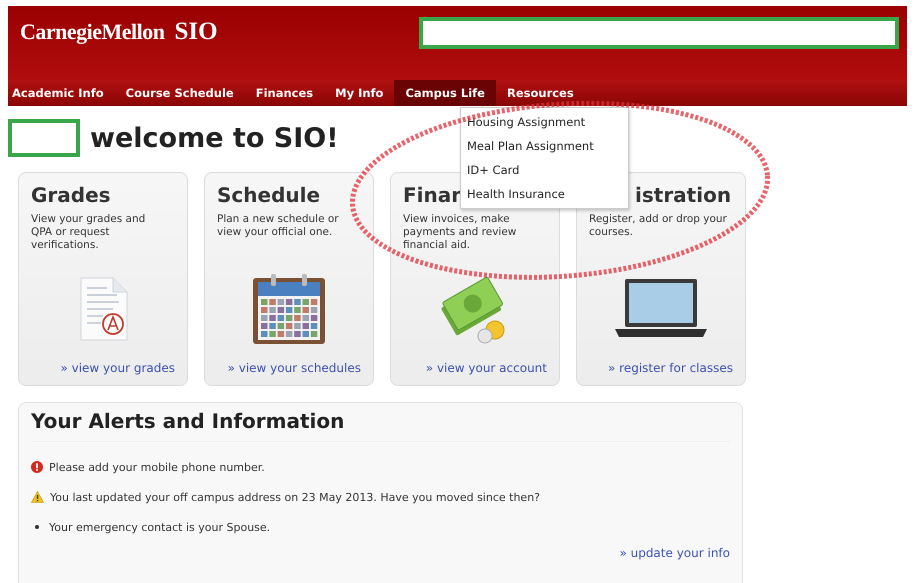  I want to click on card-description: Plan a new schedule or view your official one., so click(278, 226).